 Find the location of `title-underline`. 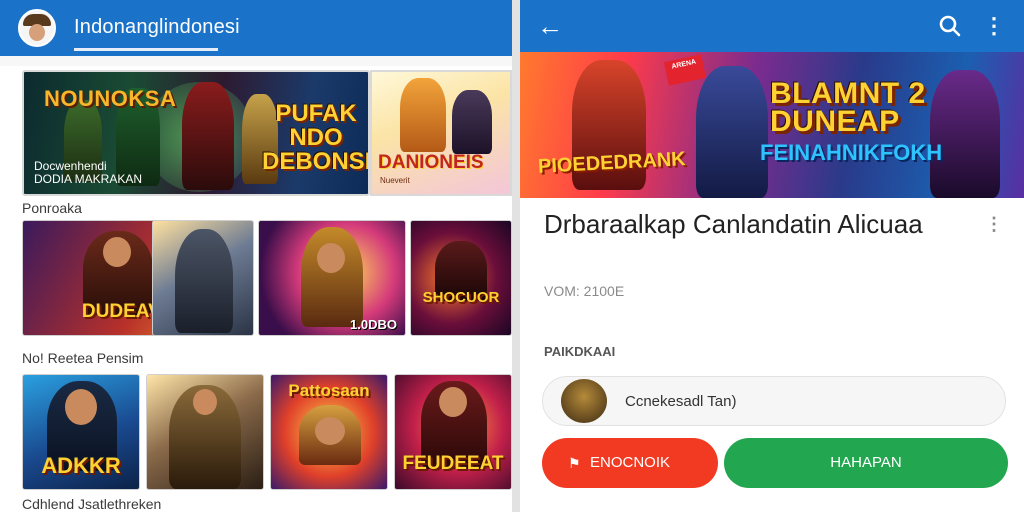

title-underline is located at coordinates (146, 49).